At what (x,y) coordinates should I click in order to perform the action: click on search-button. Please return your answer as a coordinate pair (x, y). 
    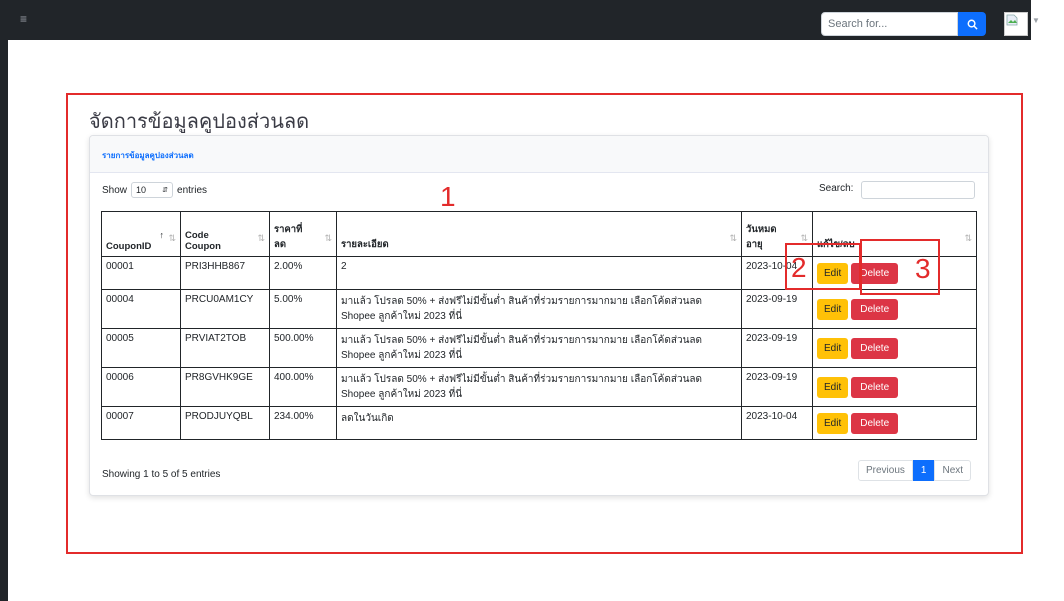
    Looking at the image, I should click on (972, 24).